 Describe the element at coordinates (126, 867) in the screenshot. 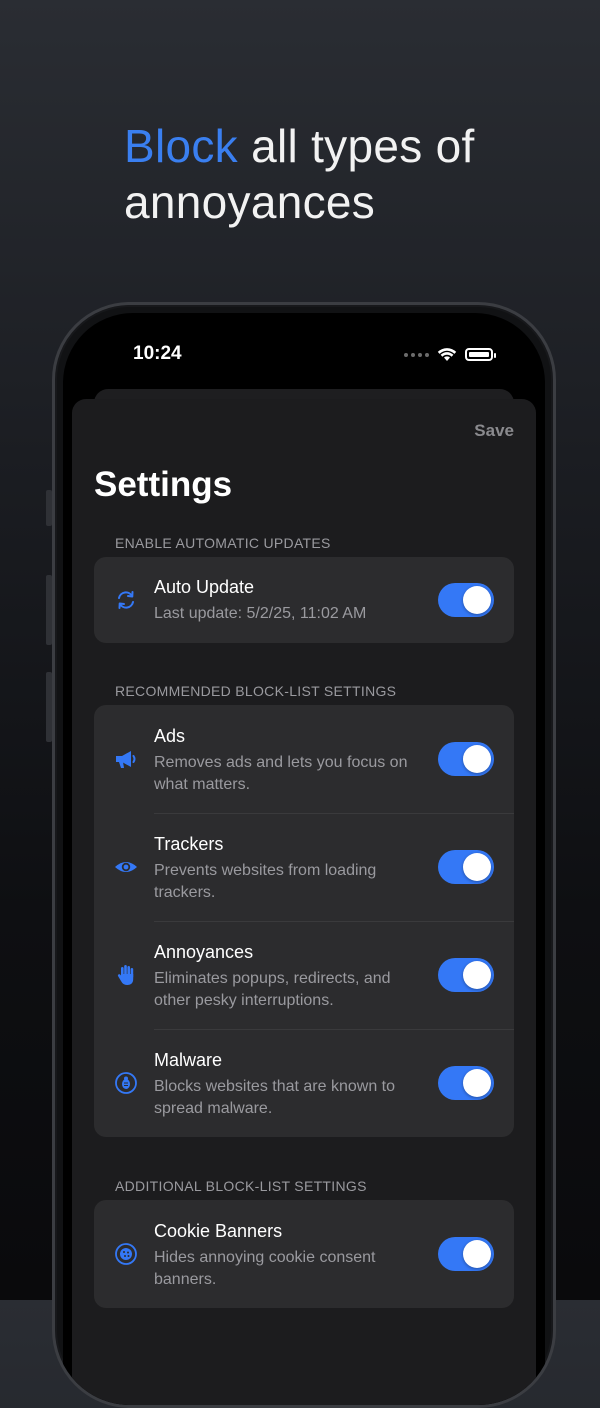

I see `eye-icon` at that location.